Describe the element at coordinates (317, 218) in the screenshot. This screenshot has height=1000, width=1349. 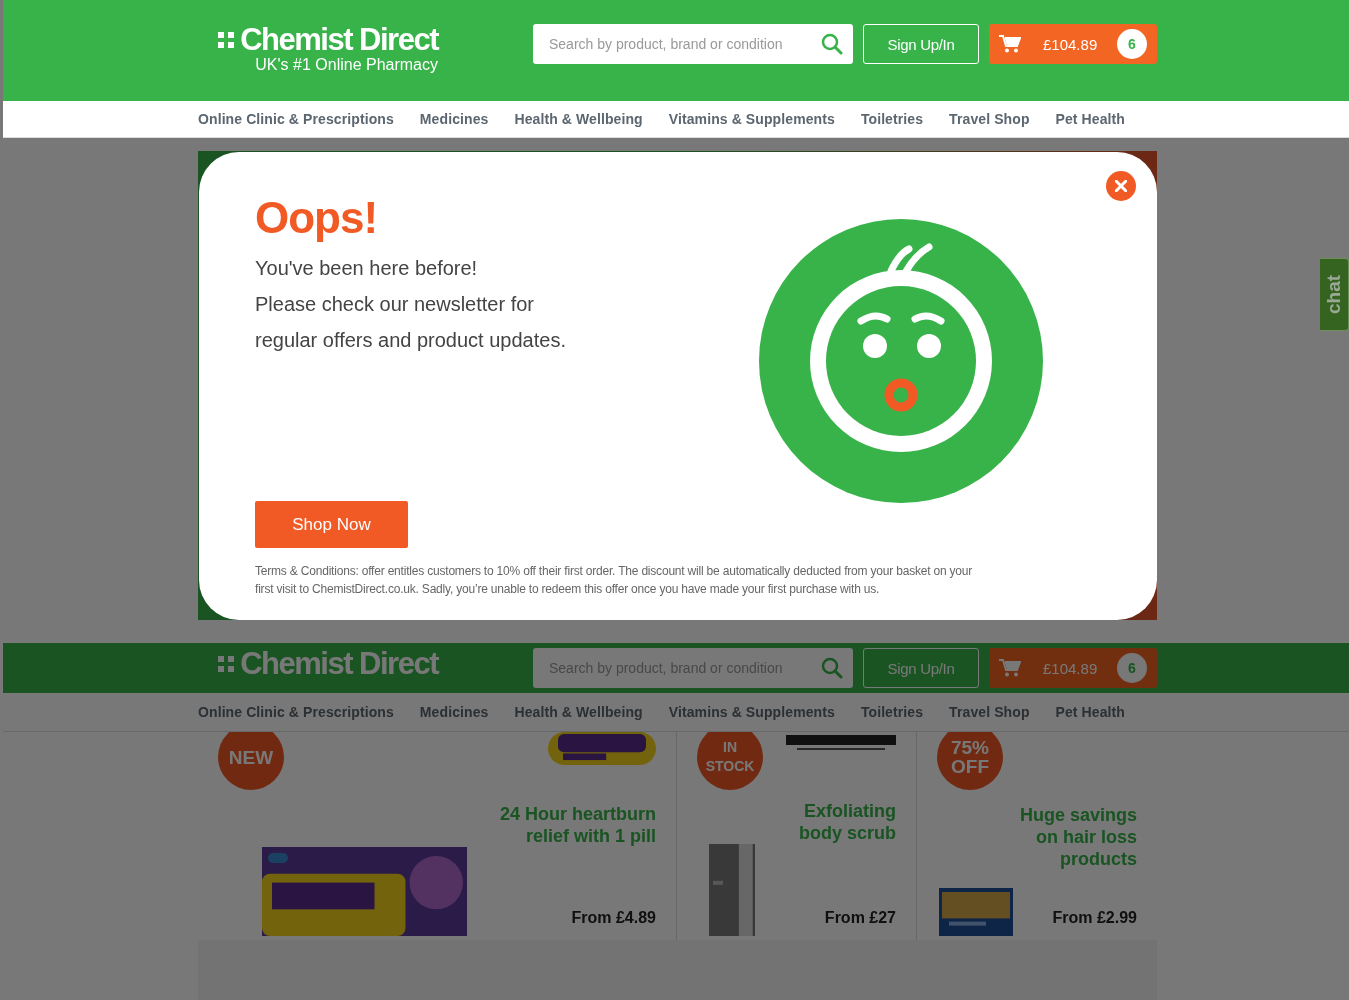
I see `popup-title: Oops!` at that location.